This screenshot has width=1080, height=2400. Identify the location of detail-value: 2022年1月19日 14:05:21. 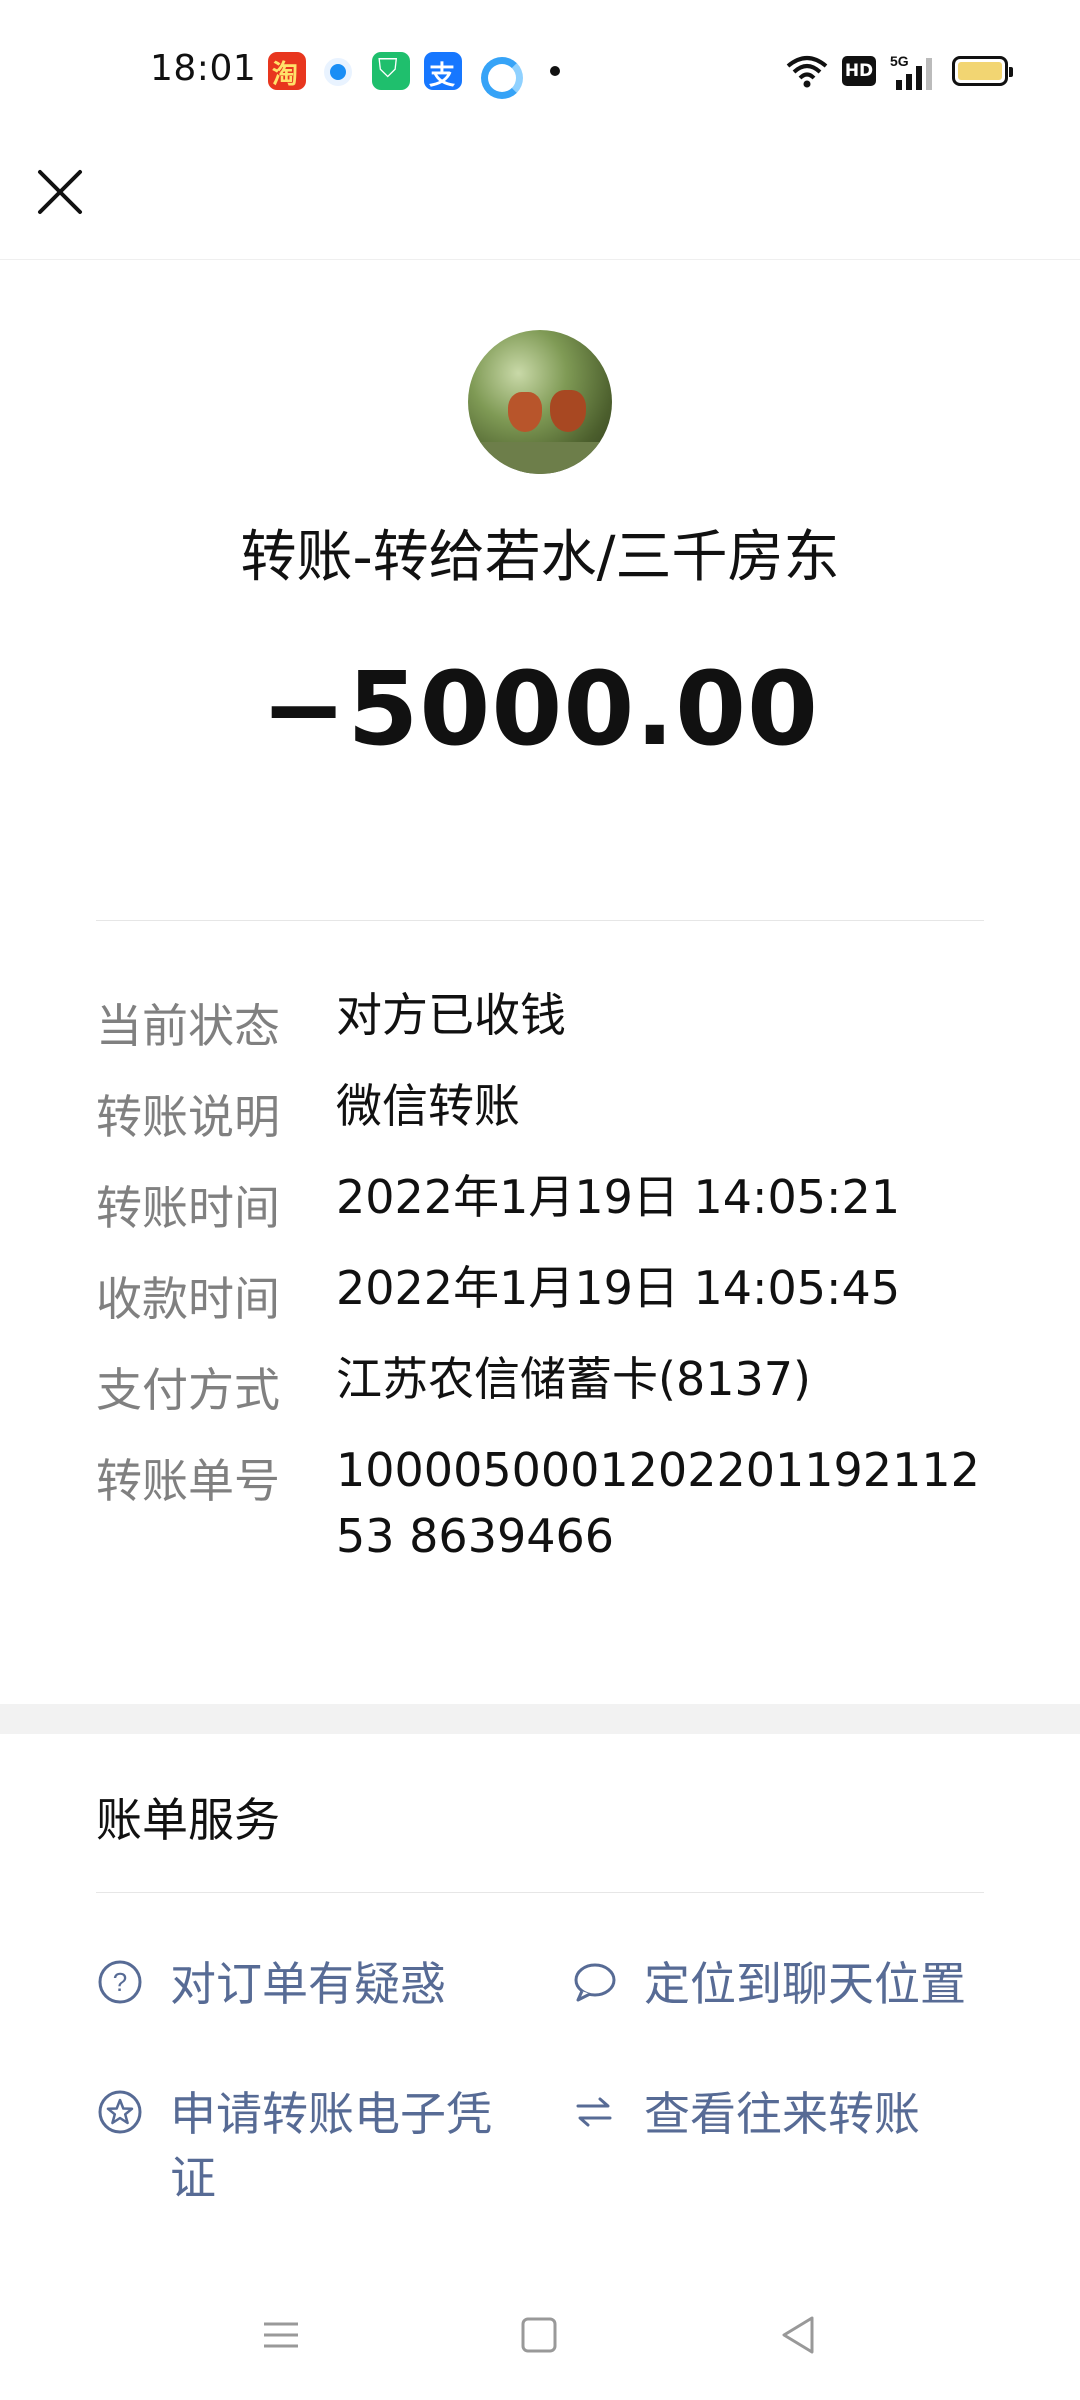
(618, 1197).